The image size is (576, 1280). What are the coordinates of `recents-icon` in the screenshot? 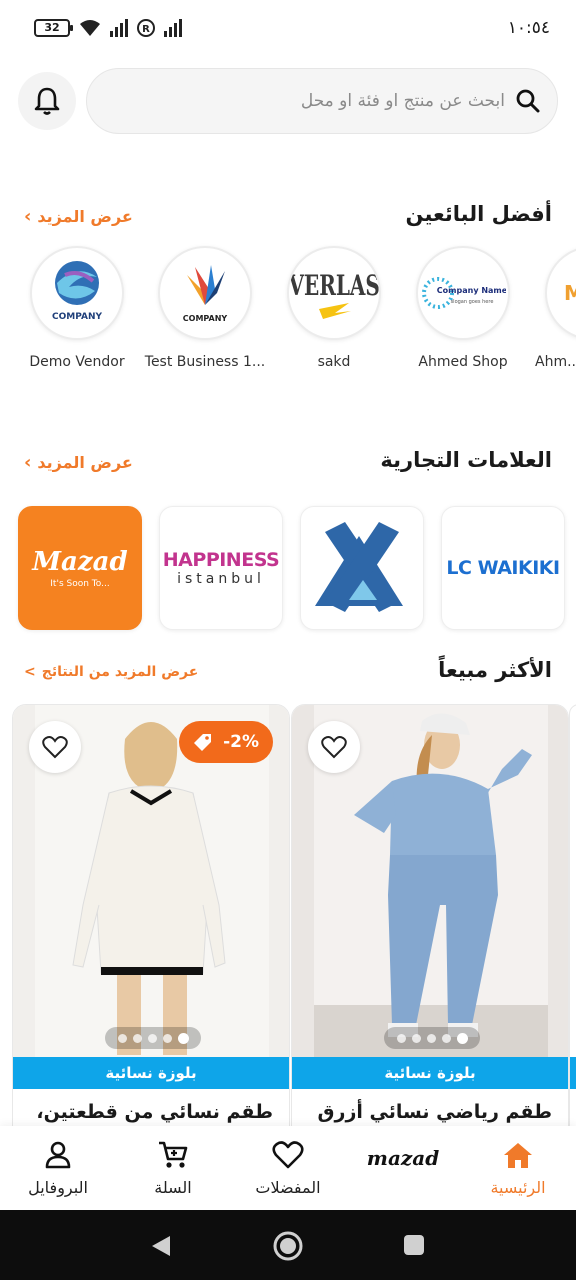 It's located at (414, 1245).